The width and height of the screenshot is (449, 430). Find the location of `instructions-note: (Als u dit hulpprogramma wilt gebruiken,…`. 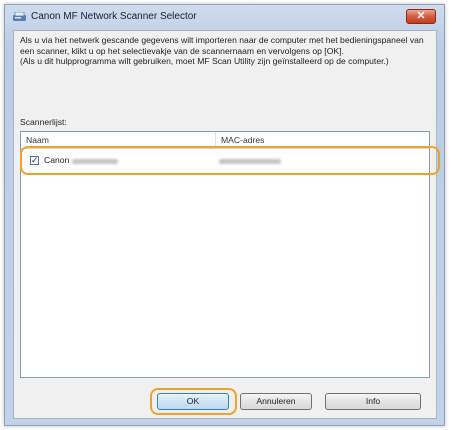

instructions-note: (Als u dit hulpprogramma wilt gebruiken,… is located at coordinates (204, 61).